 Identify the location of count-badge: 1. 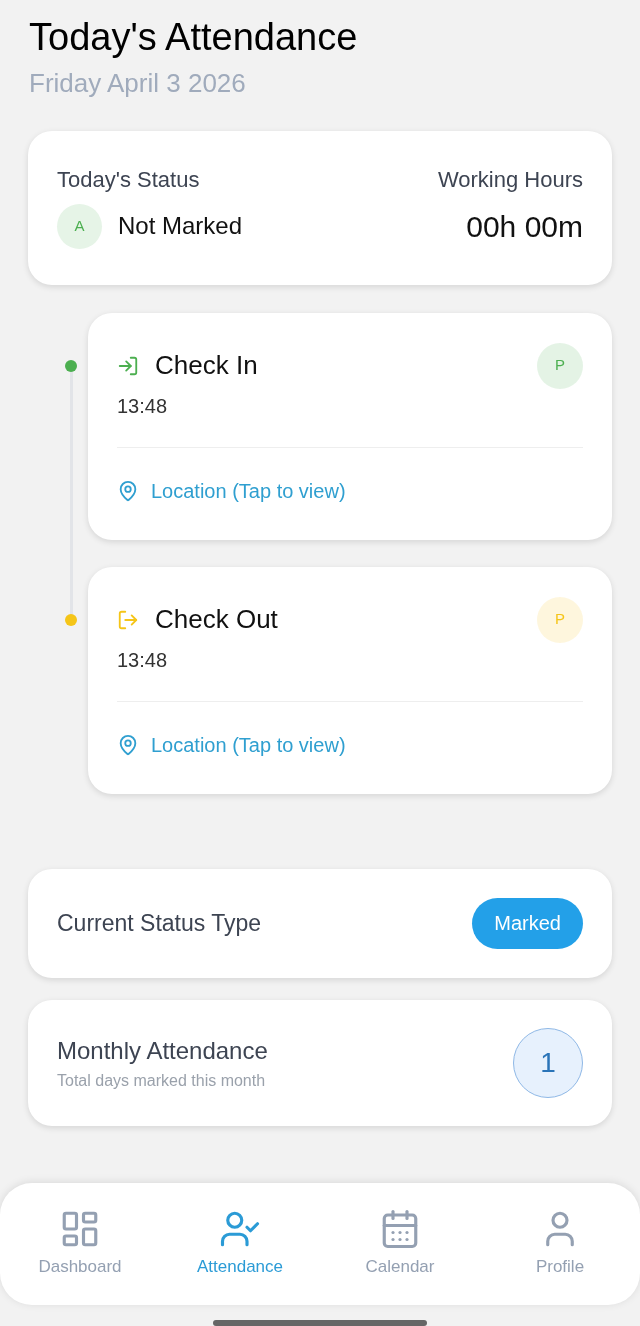
(548, 1062).